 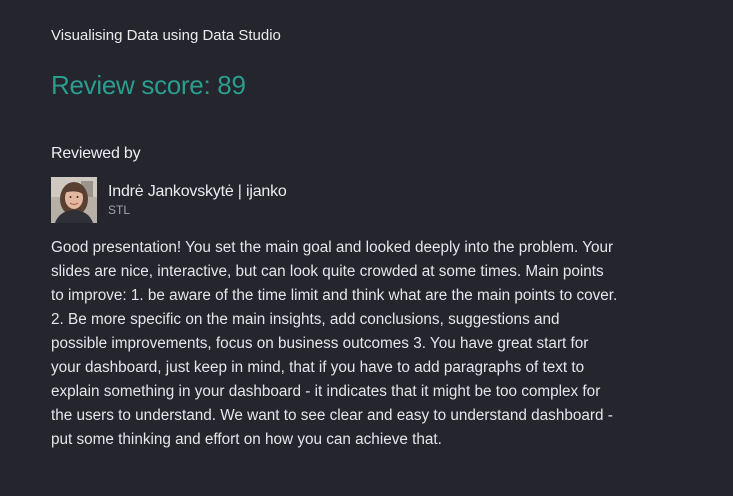 I want to click on project-title: Visualising Data using Data Studio, so click(x=166, y=35).